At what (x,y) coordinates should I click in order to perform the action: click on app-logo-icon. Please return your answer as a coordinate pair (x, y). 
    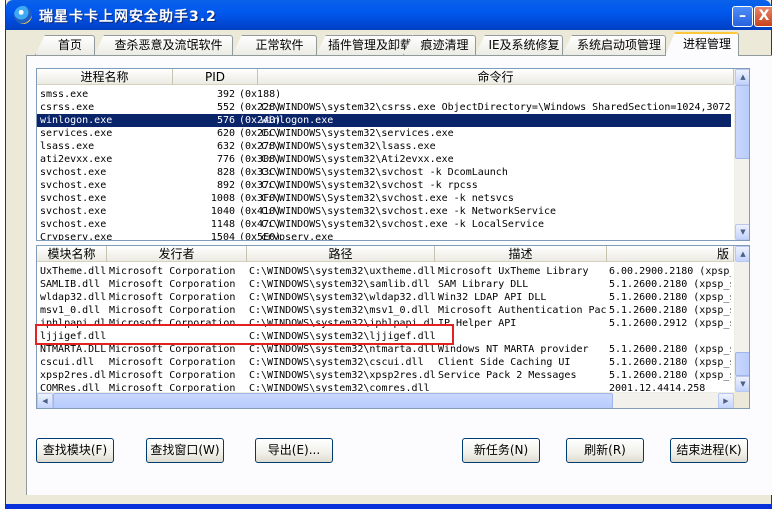
    Looking at the image, I should click on (23, 15).